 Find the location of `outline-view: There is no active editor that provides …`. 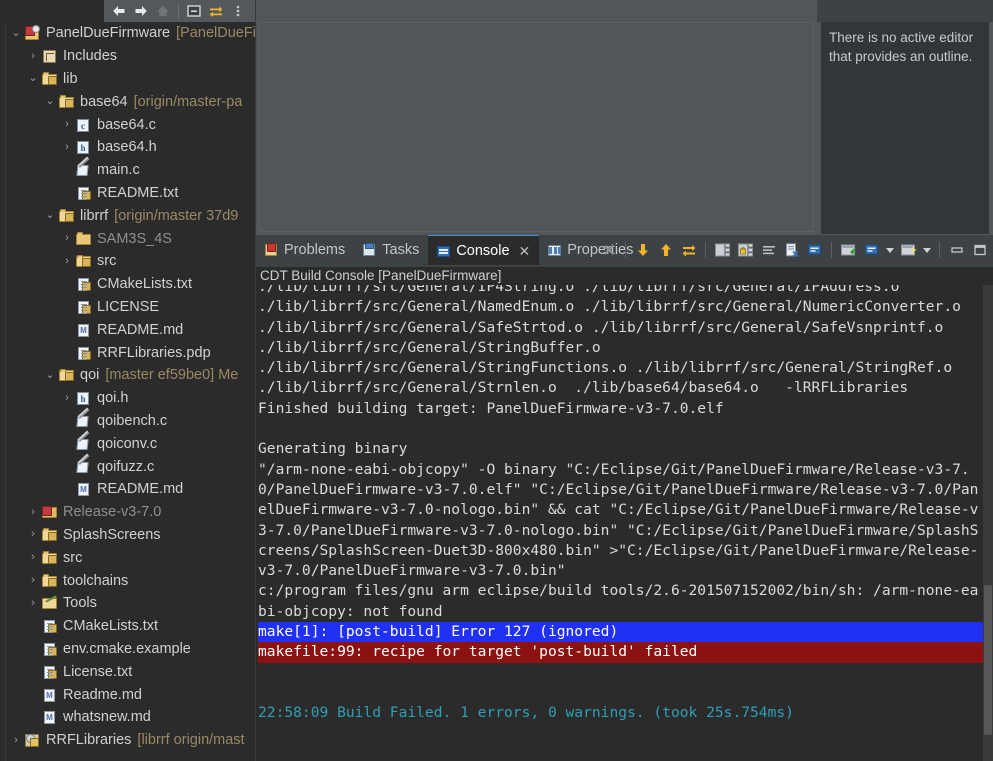

outline-view: There is no active editor that provides … is located at coordinates (905, 119).